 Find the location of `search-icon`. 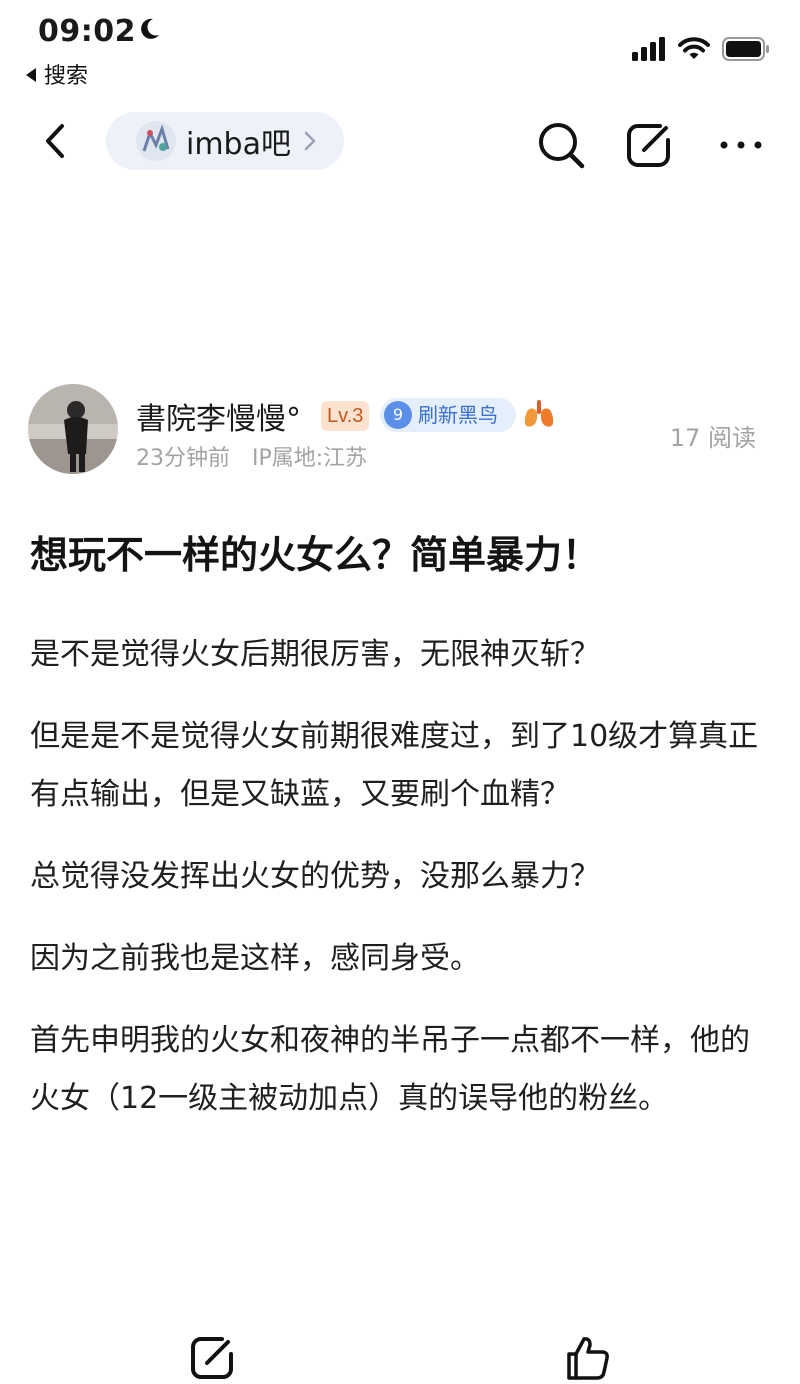

search-icon is located at coordinates (561, 145).